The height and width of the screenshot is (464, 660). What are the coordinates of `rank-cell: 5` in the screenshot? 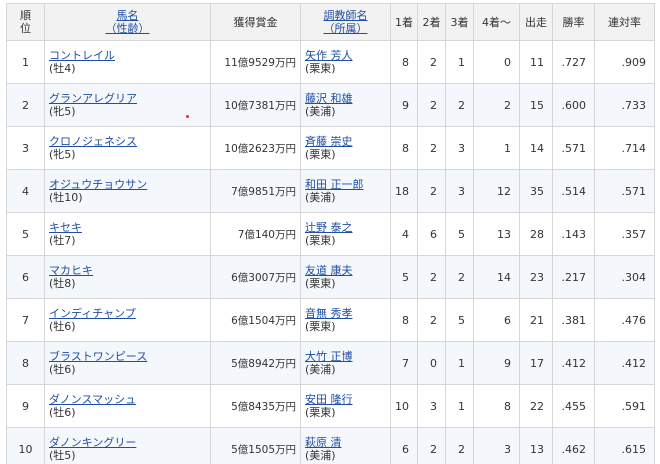 It's located at (25, 234).